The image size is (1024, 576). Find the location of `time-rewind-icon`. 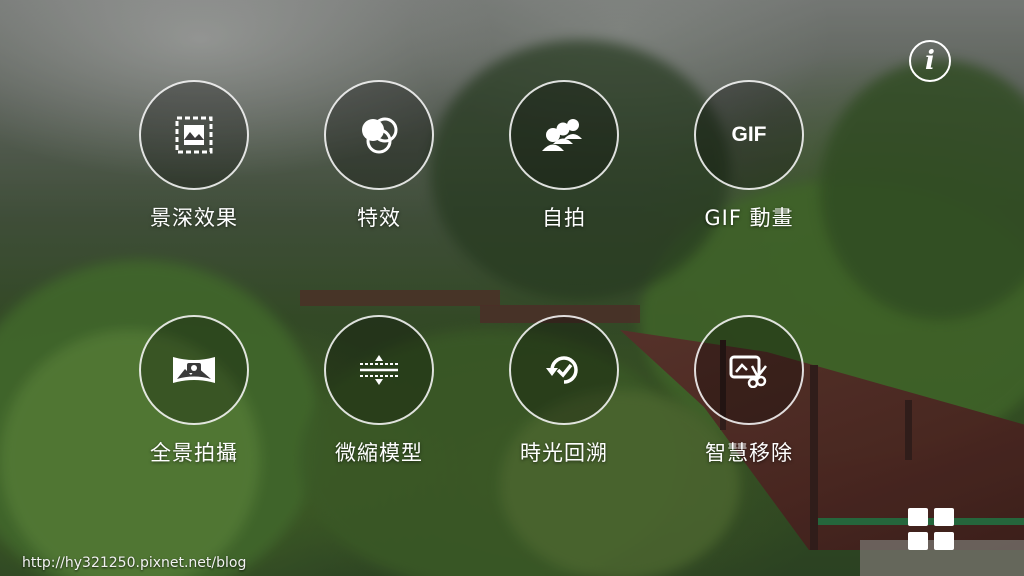

time-rewind-icon is located at coordinates (562, 370).